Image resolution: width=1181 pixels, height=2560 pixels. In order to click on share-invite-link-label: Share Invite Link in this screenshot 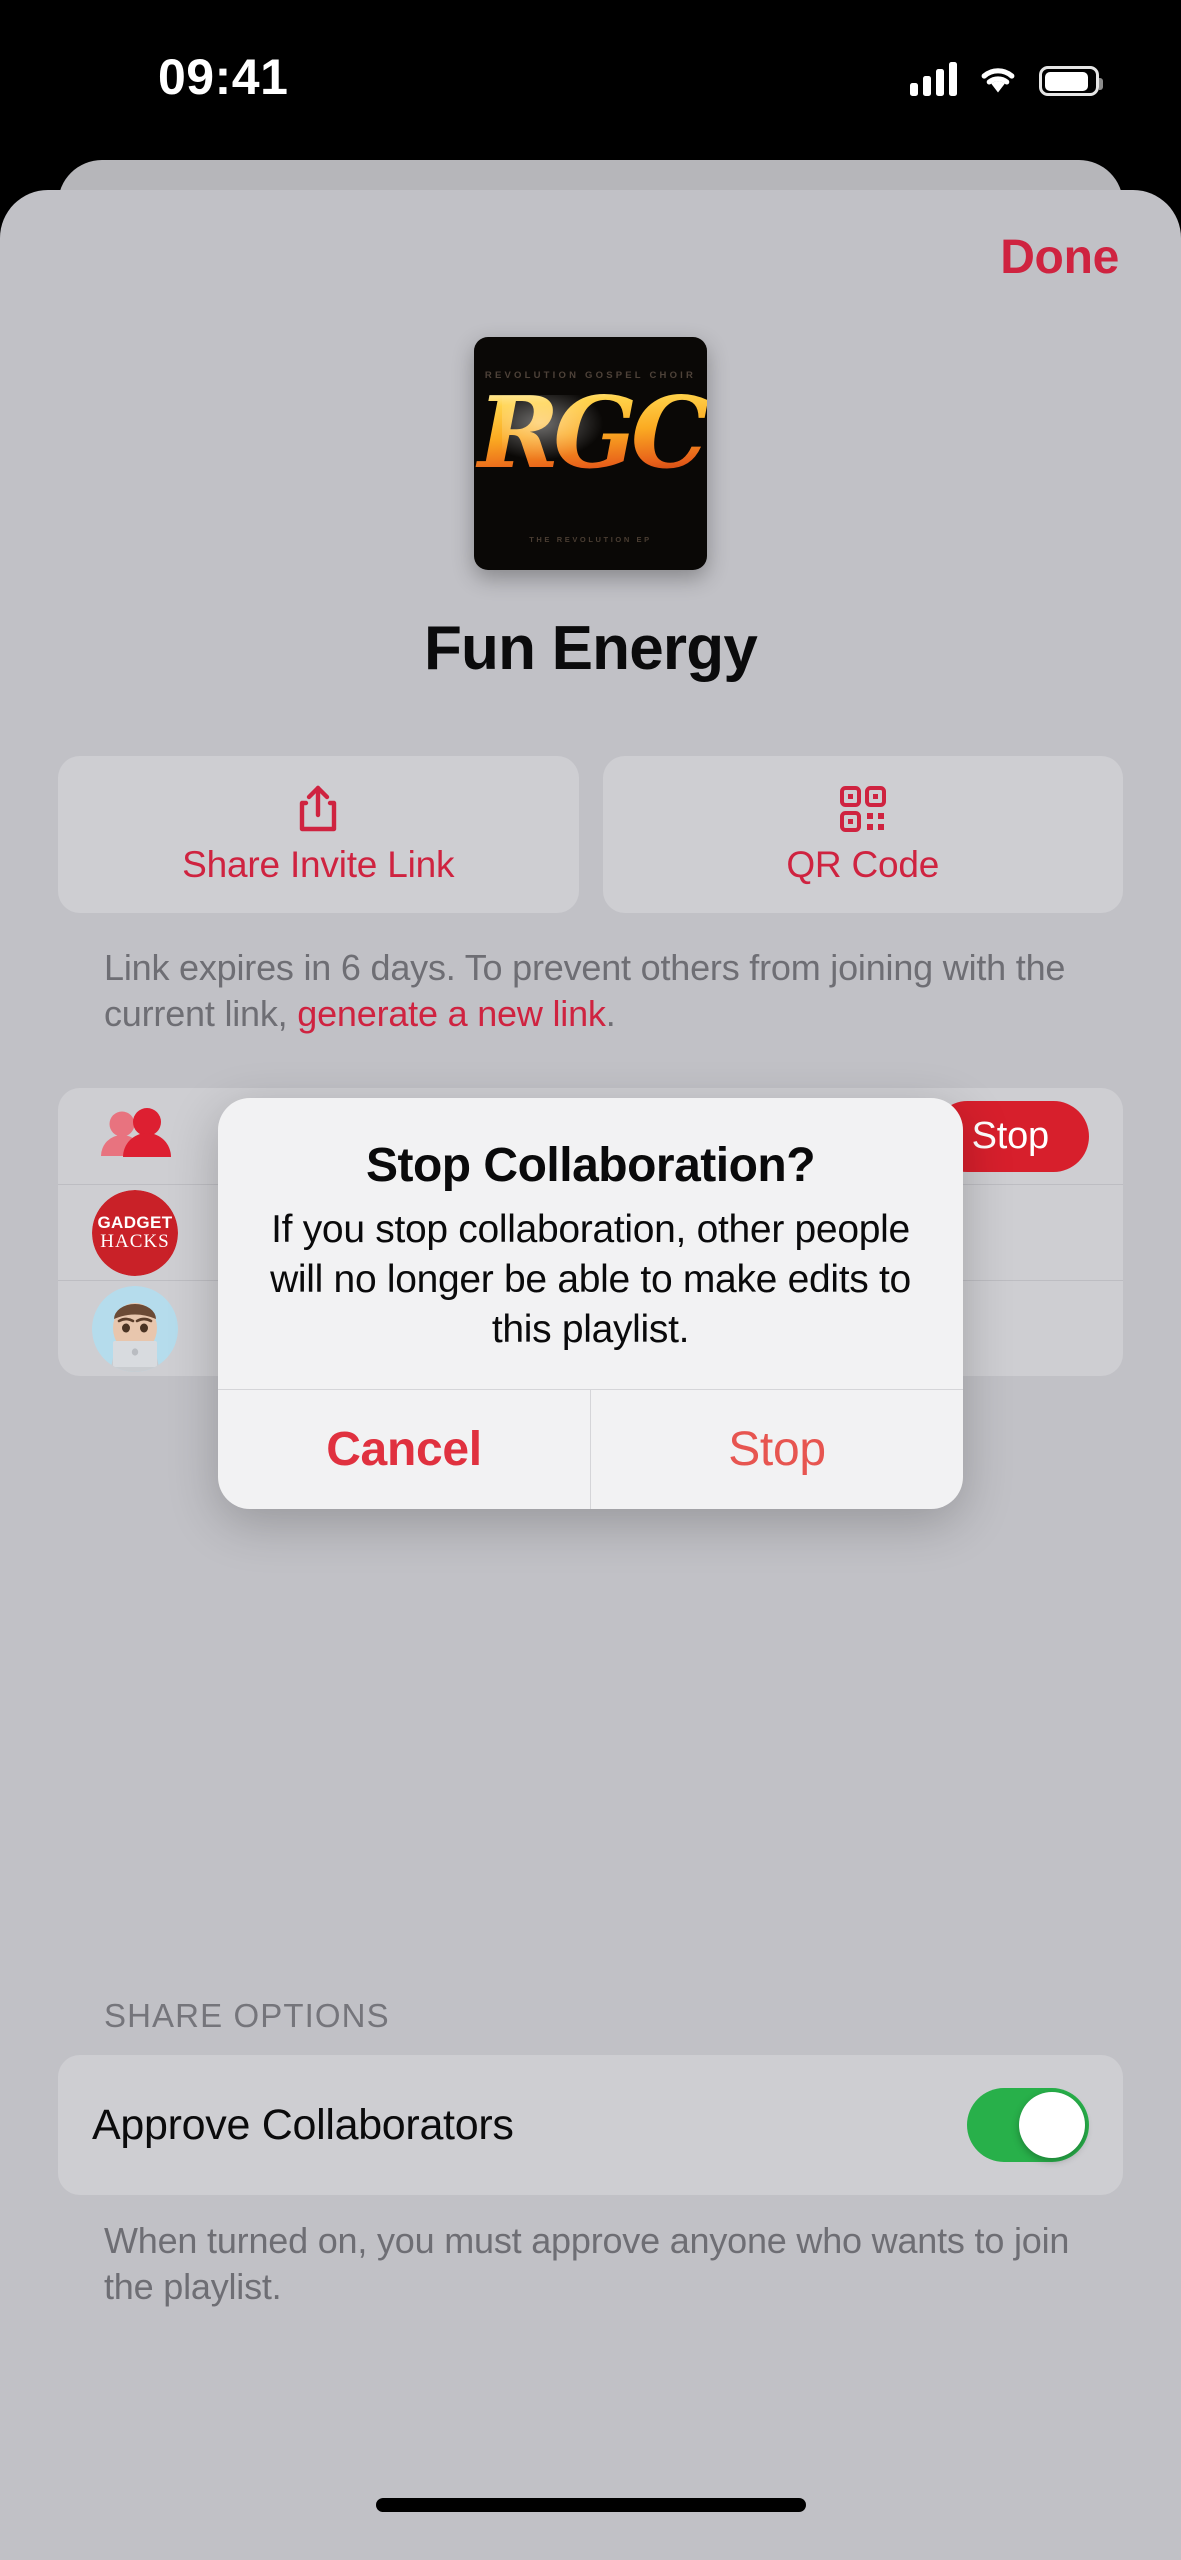, I will do `click(318, 864)`.